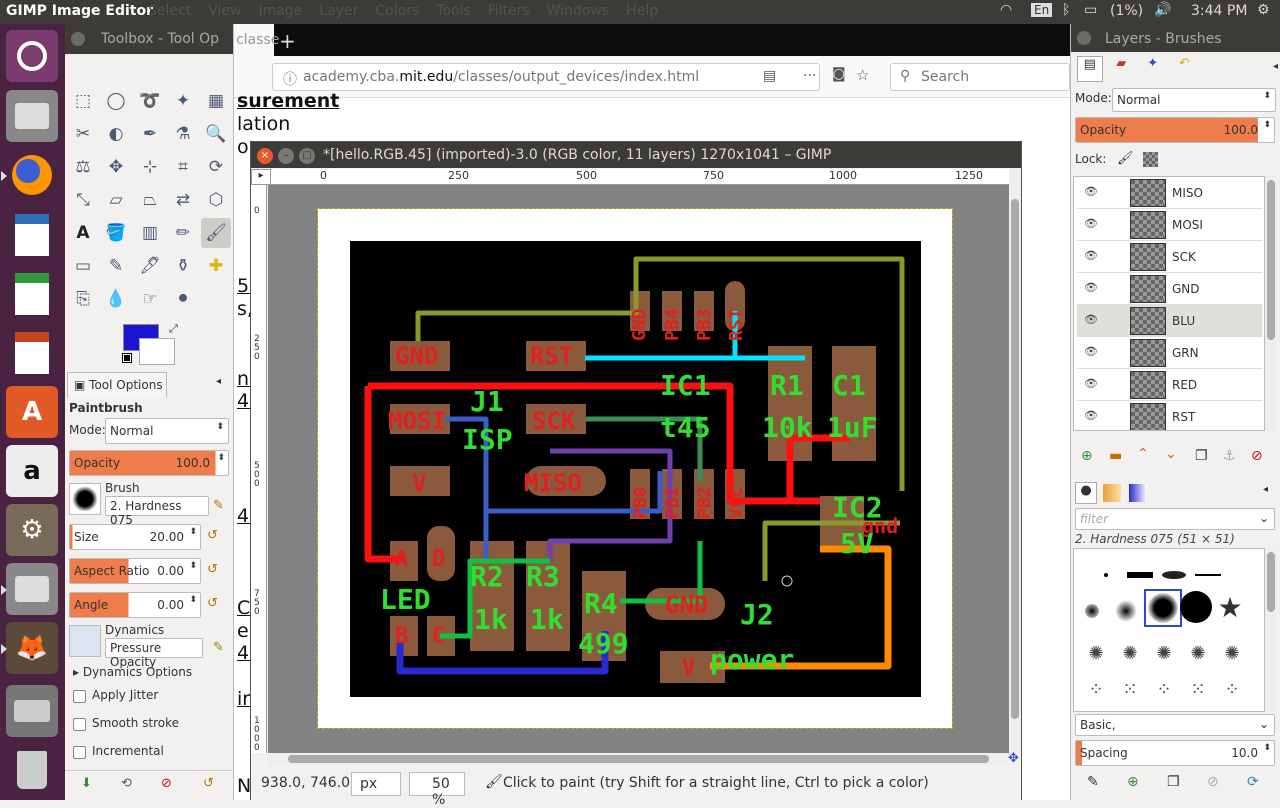 This screenshot has height=808, width=1280. Describe the element at coordinates (85, 499) in the screenshot. I see `brush-preview` at that location.